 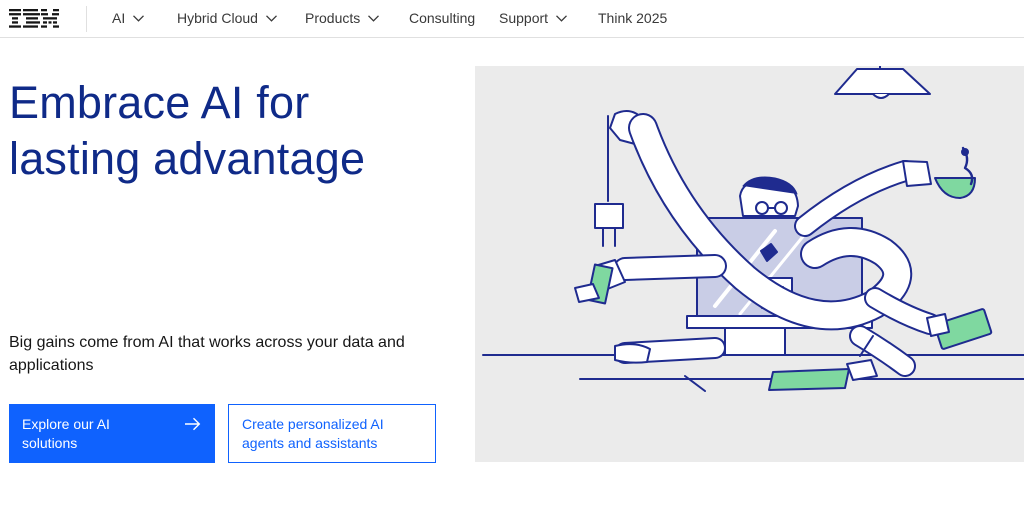 I want to click on nav-item-label: Think 2025, so click(x=633, y=18).